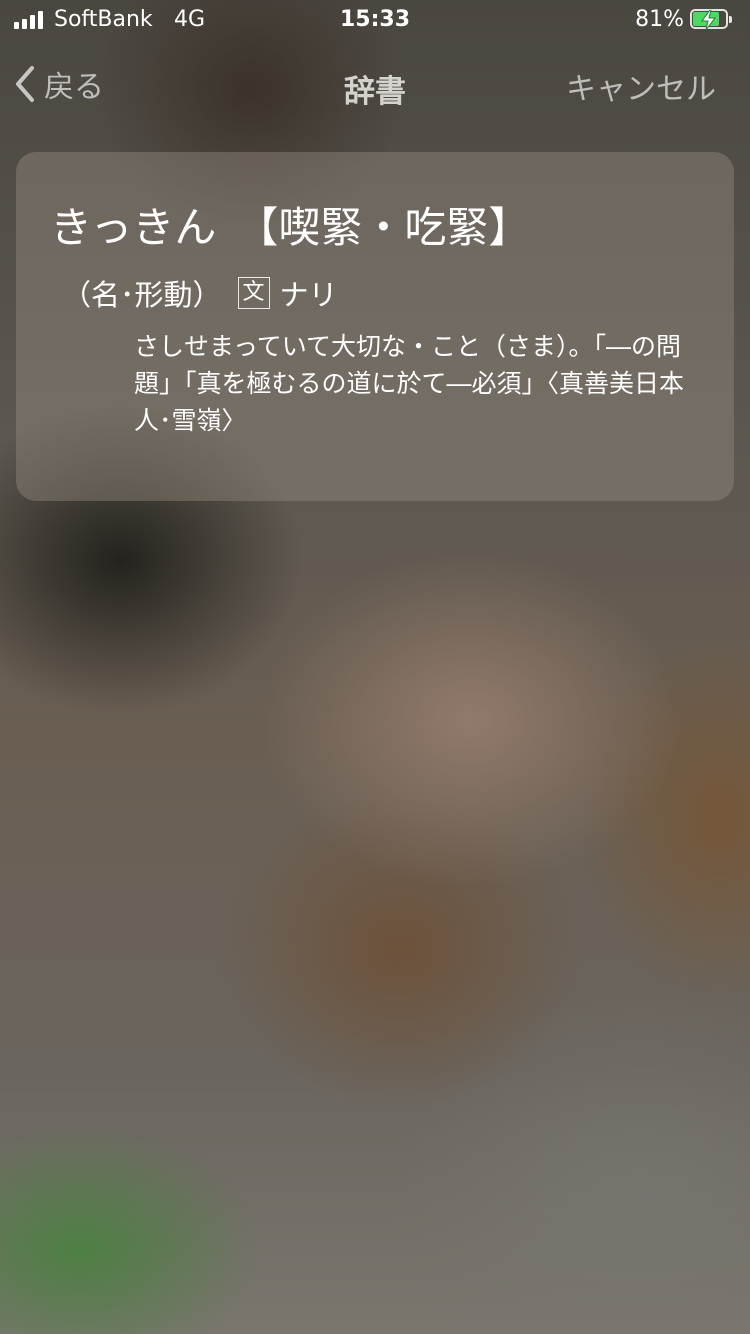 Image resolution: width=750 pixels, height=1334 pixels. What do you see at coordinates (308, 295) in the screenshot?
I see `classical-form: ナリ` at bounding box center [308, 295].